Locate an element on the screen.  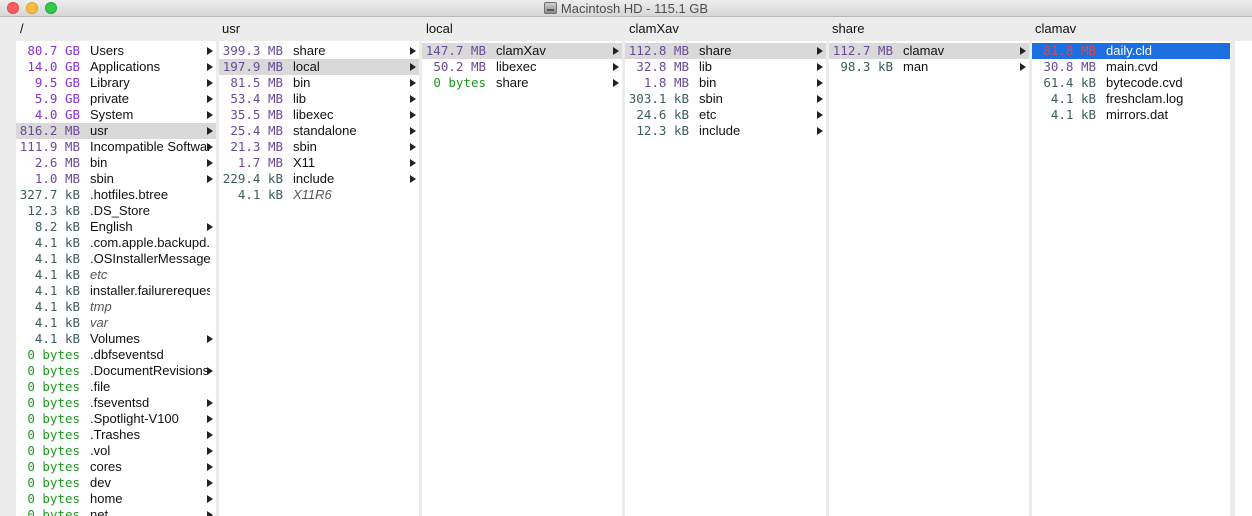
folder-row: 0 bytes .Trashes is located at coordinates (116, 435).